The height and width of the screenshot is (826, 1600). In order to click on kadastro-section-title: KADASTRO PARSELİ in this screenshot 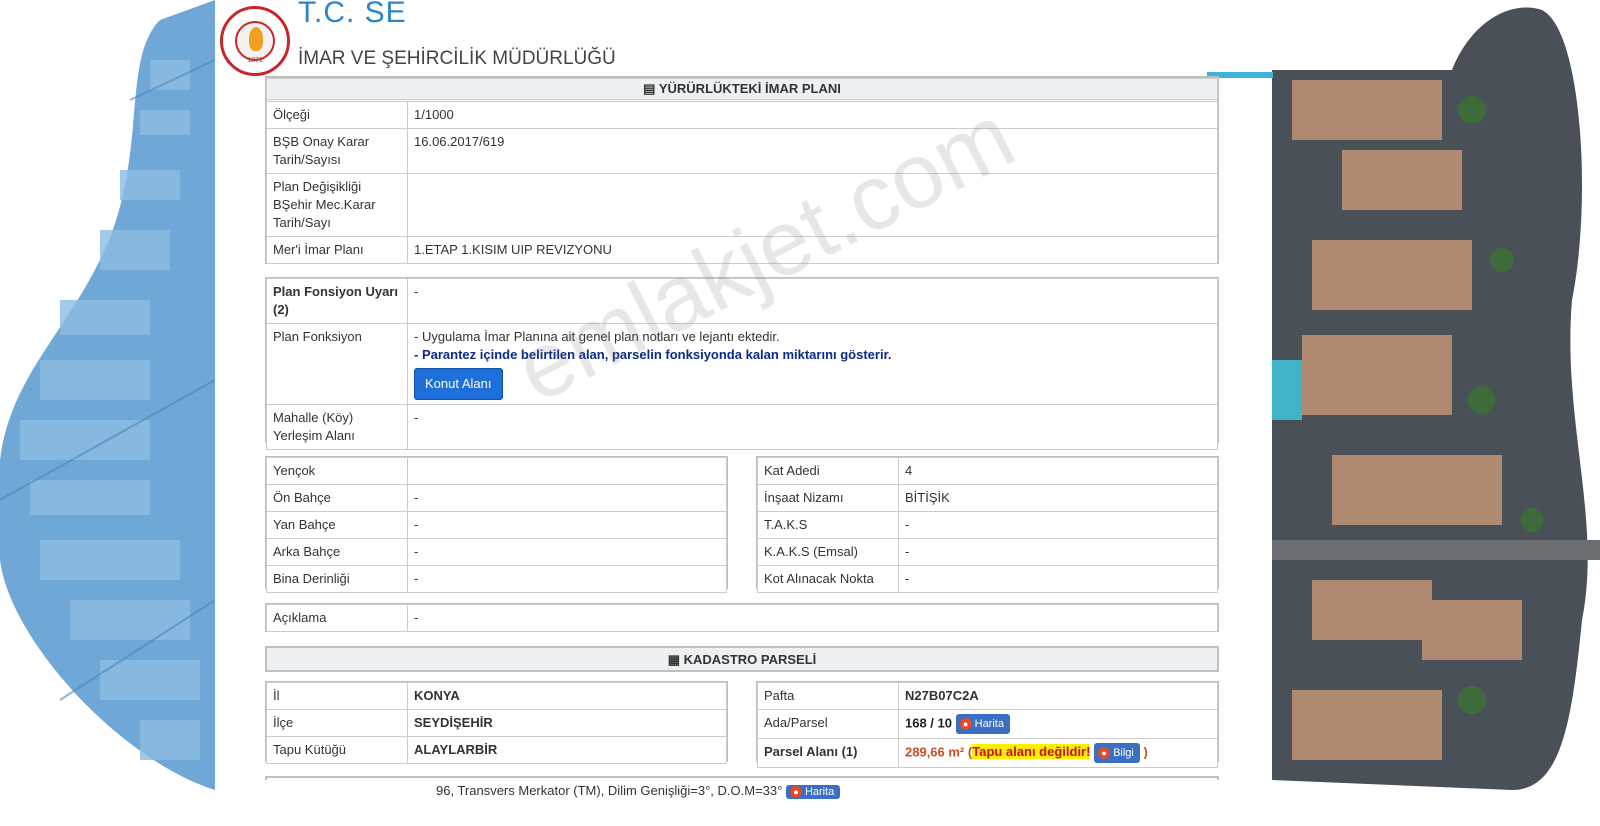, I will do `click(750, 659)`.